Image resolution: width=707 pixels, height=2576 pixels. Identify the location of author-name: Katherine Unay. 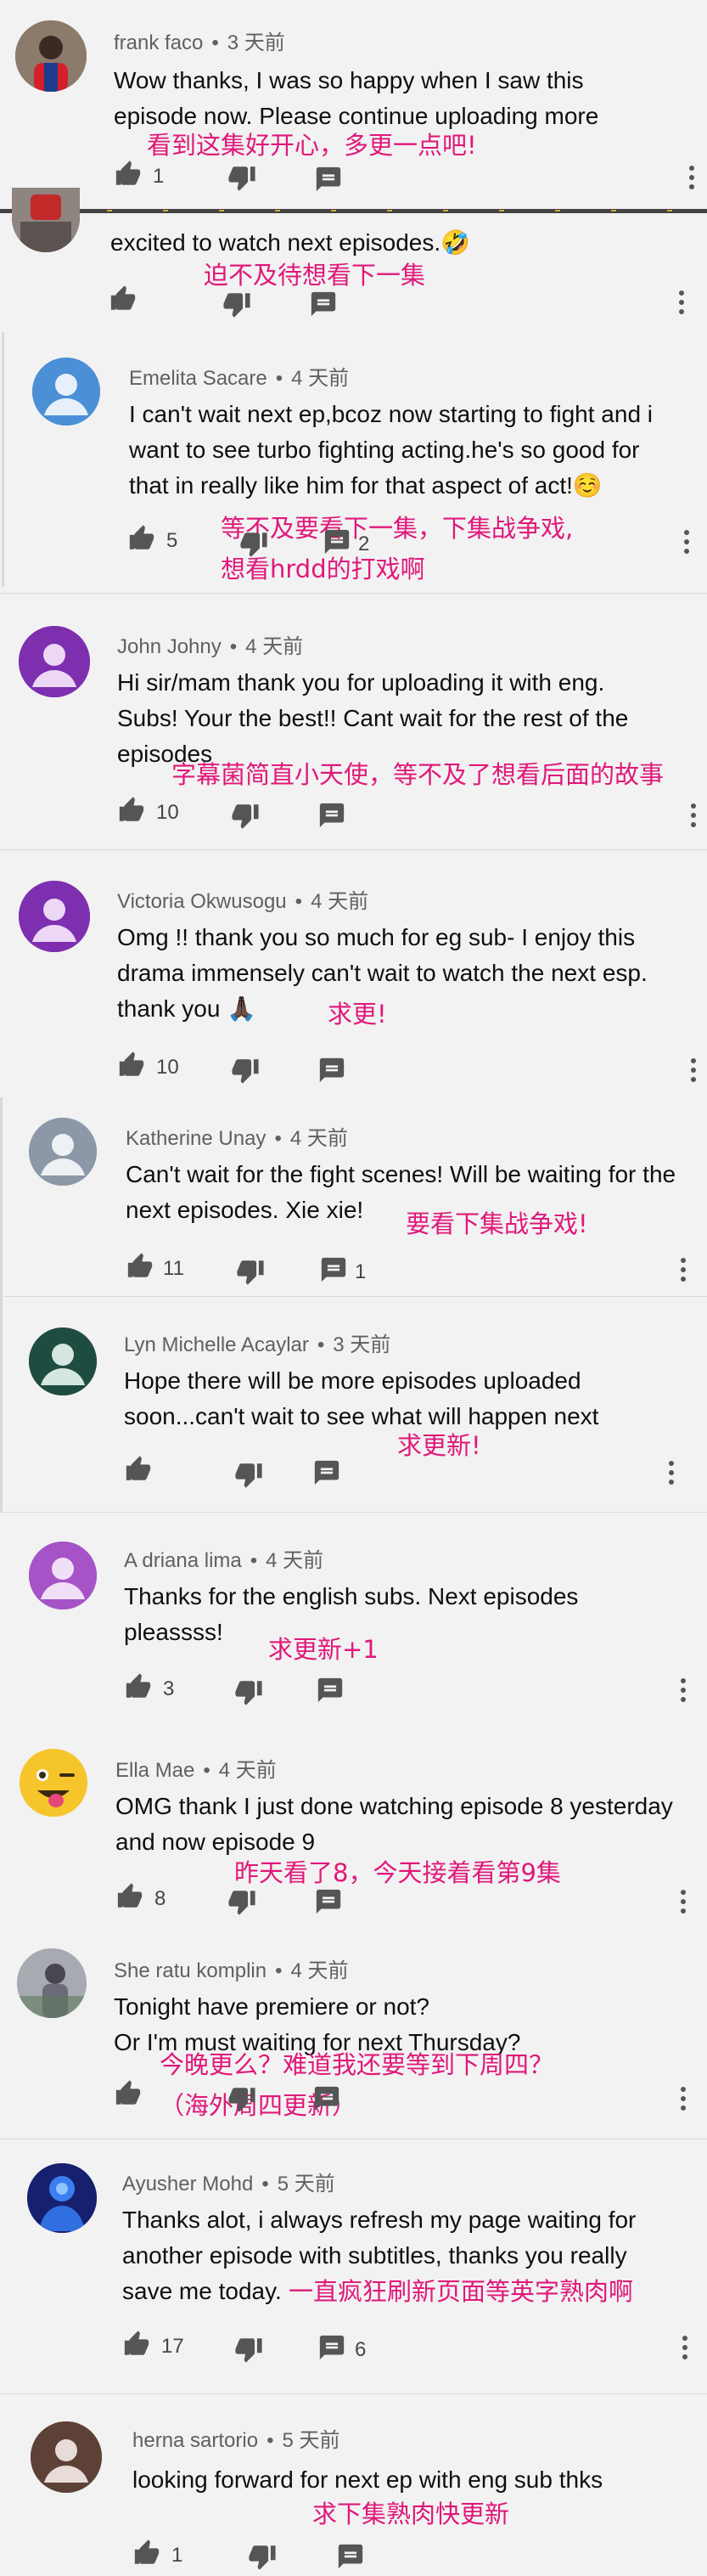
(196, 1138).